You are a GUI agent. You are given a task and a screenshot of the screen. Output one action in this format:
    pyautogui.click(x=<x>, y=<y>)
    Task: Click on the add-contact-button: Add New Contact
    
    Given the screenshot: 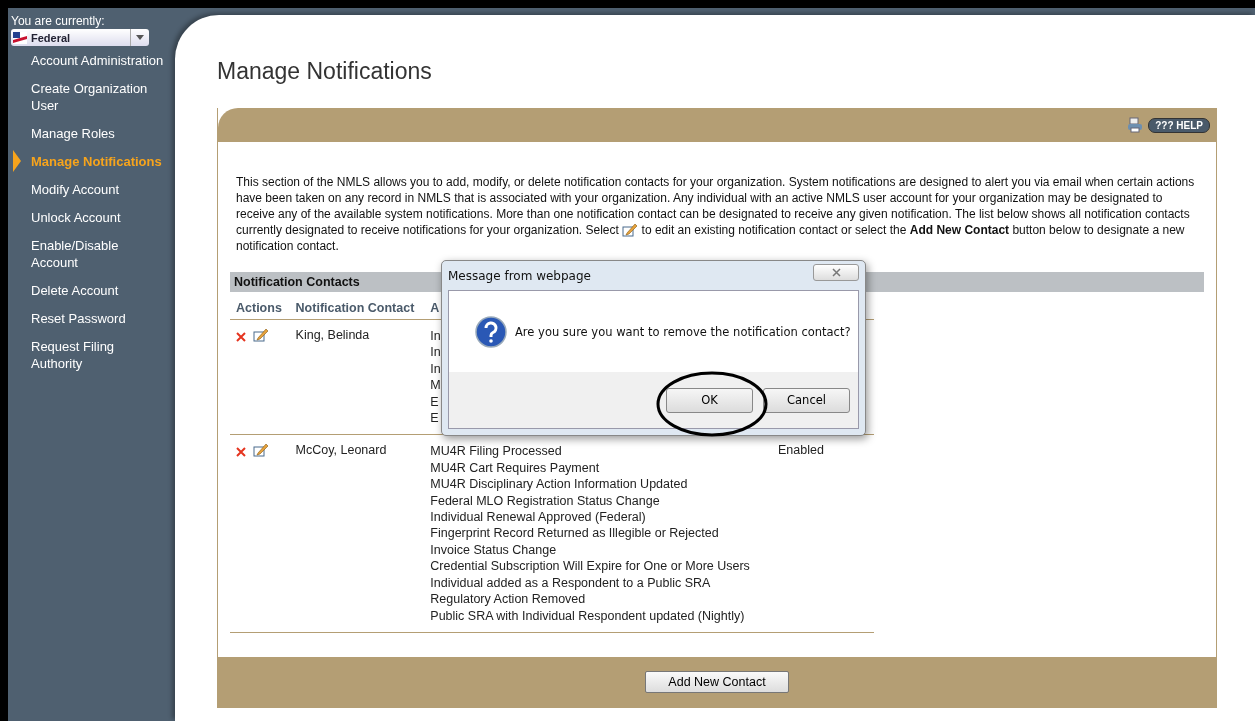 What is the action you would take?
    pyautogui.click(x=717, y=681)
    